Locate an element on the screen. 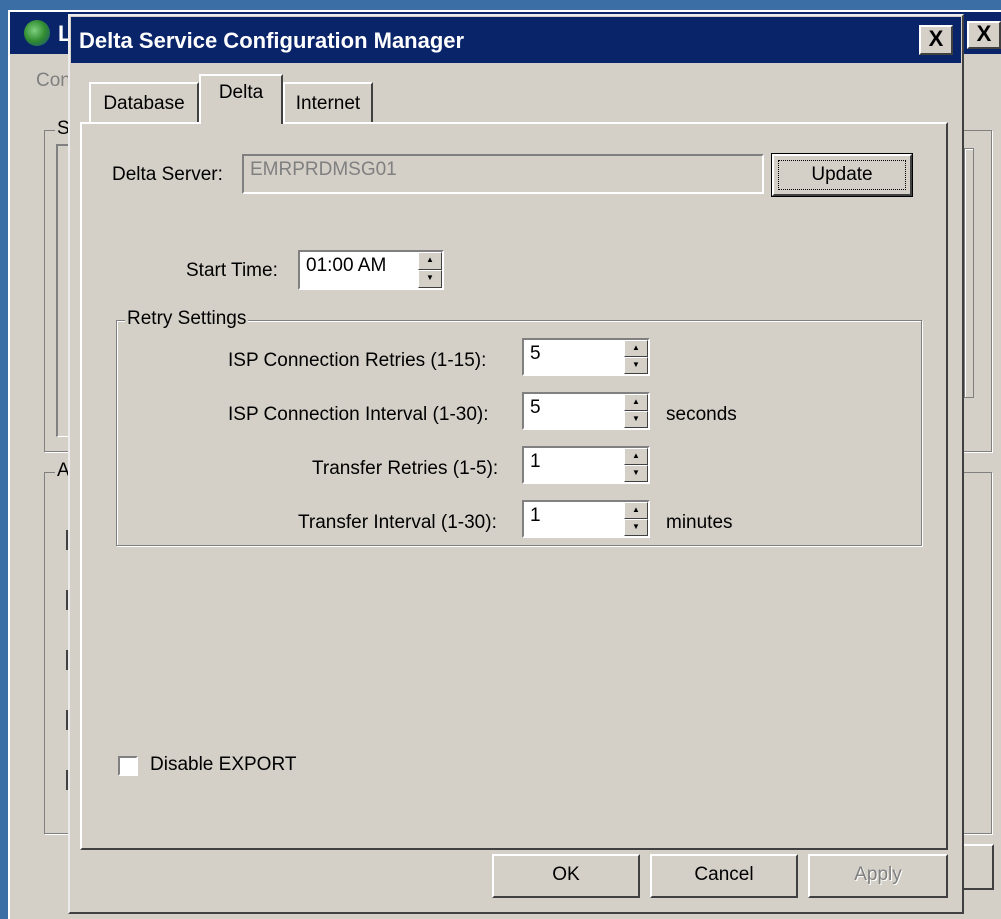  transfer-retries-field: 1 ▲ ▼ is located at coordinates (586, 465).